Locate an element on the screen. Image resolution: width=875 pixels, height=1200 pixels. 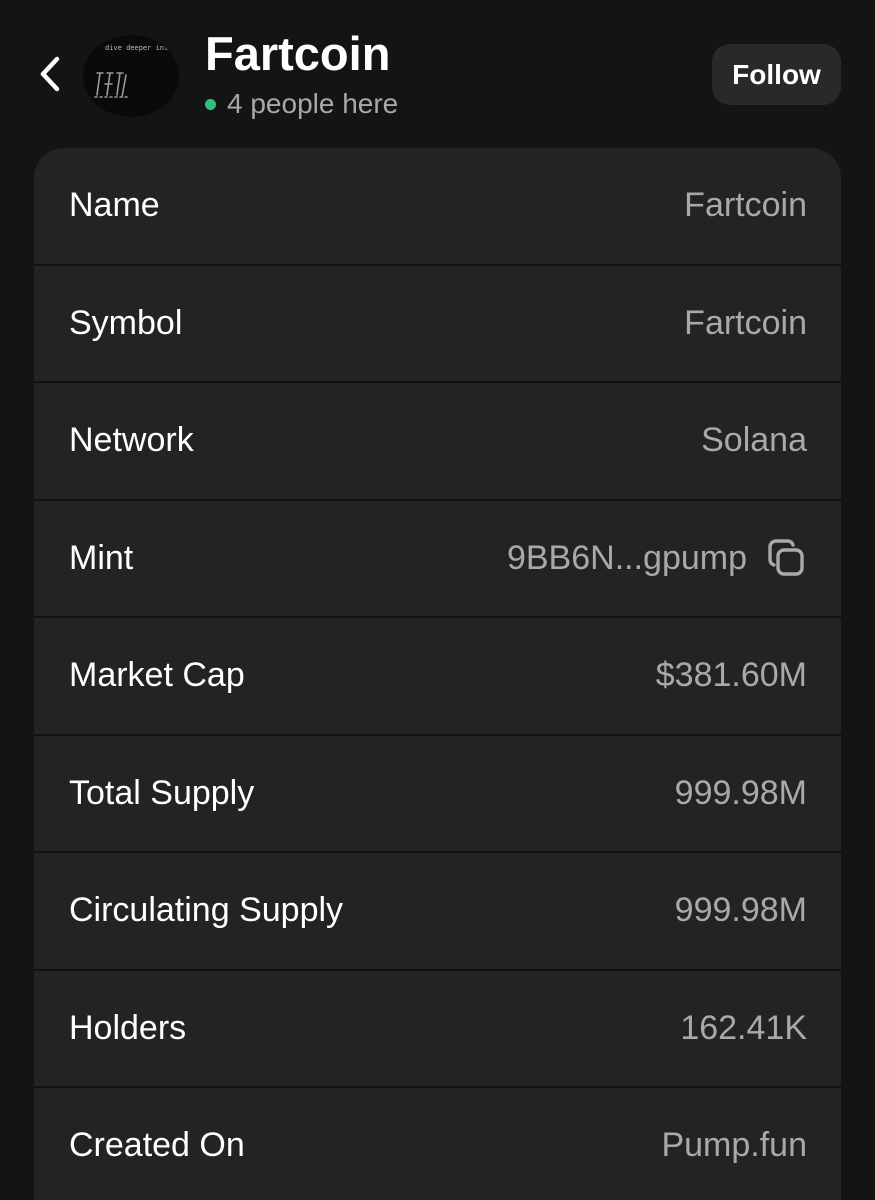
detail-row-symbol: Symbol Fartcoin is located at coordinates (437, 322).